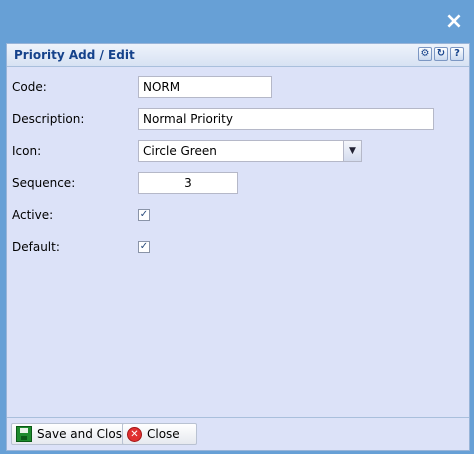 The image size is (474, 454). Describe the element at coordinates (74, 55) in the screenshot. I see `panel-title: Priority Add / Edit` at that location.